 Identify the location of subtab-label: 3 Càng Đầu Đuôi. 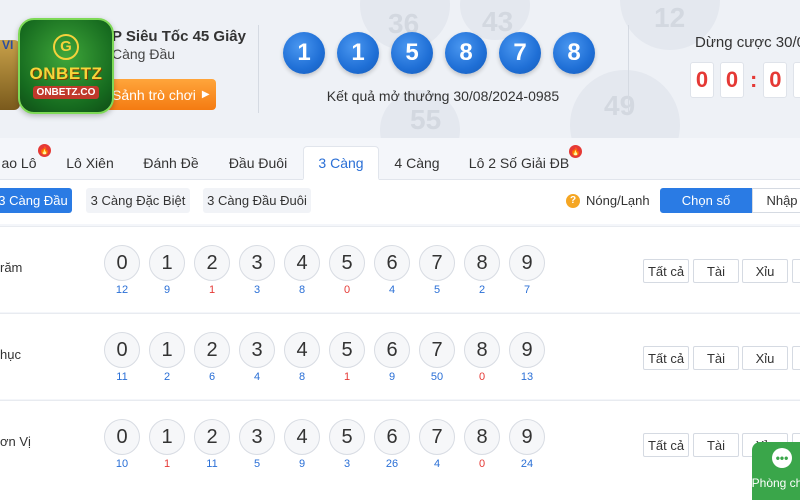
(257, 200).